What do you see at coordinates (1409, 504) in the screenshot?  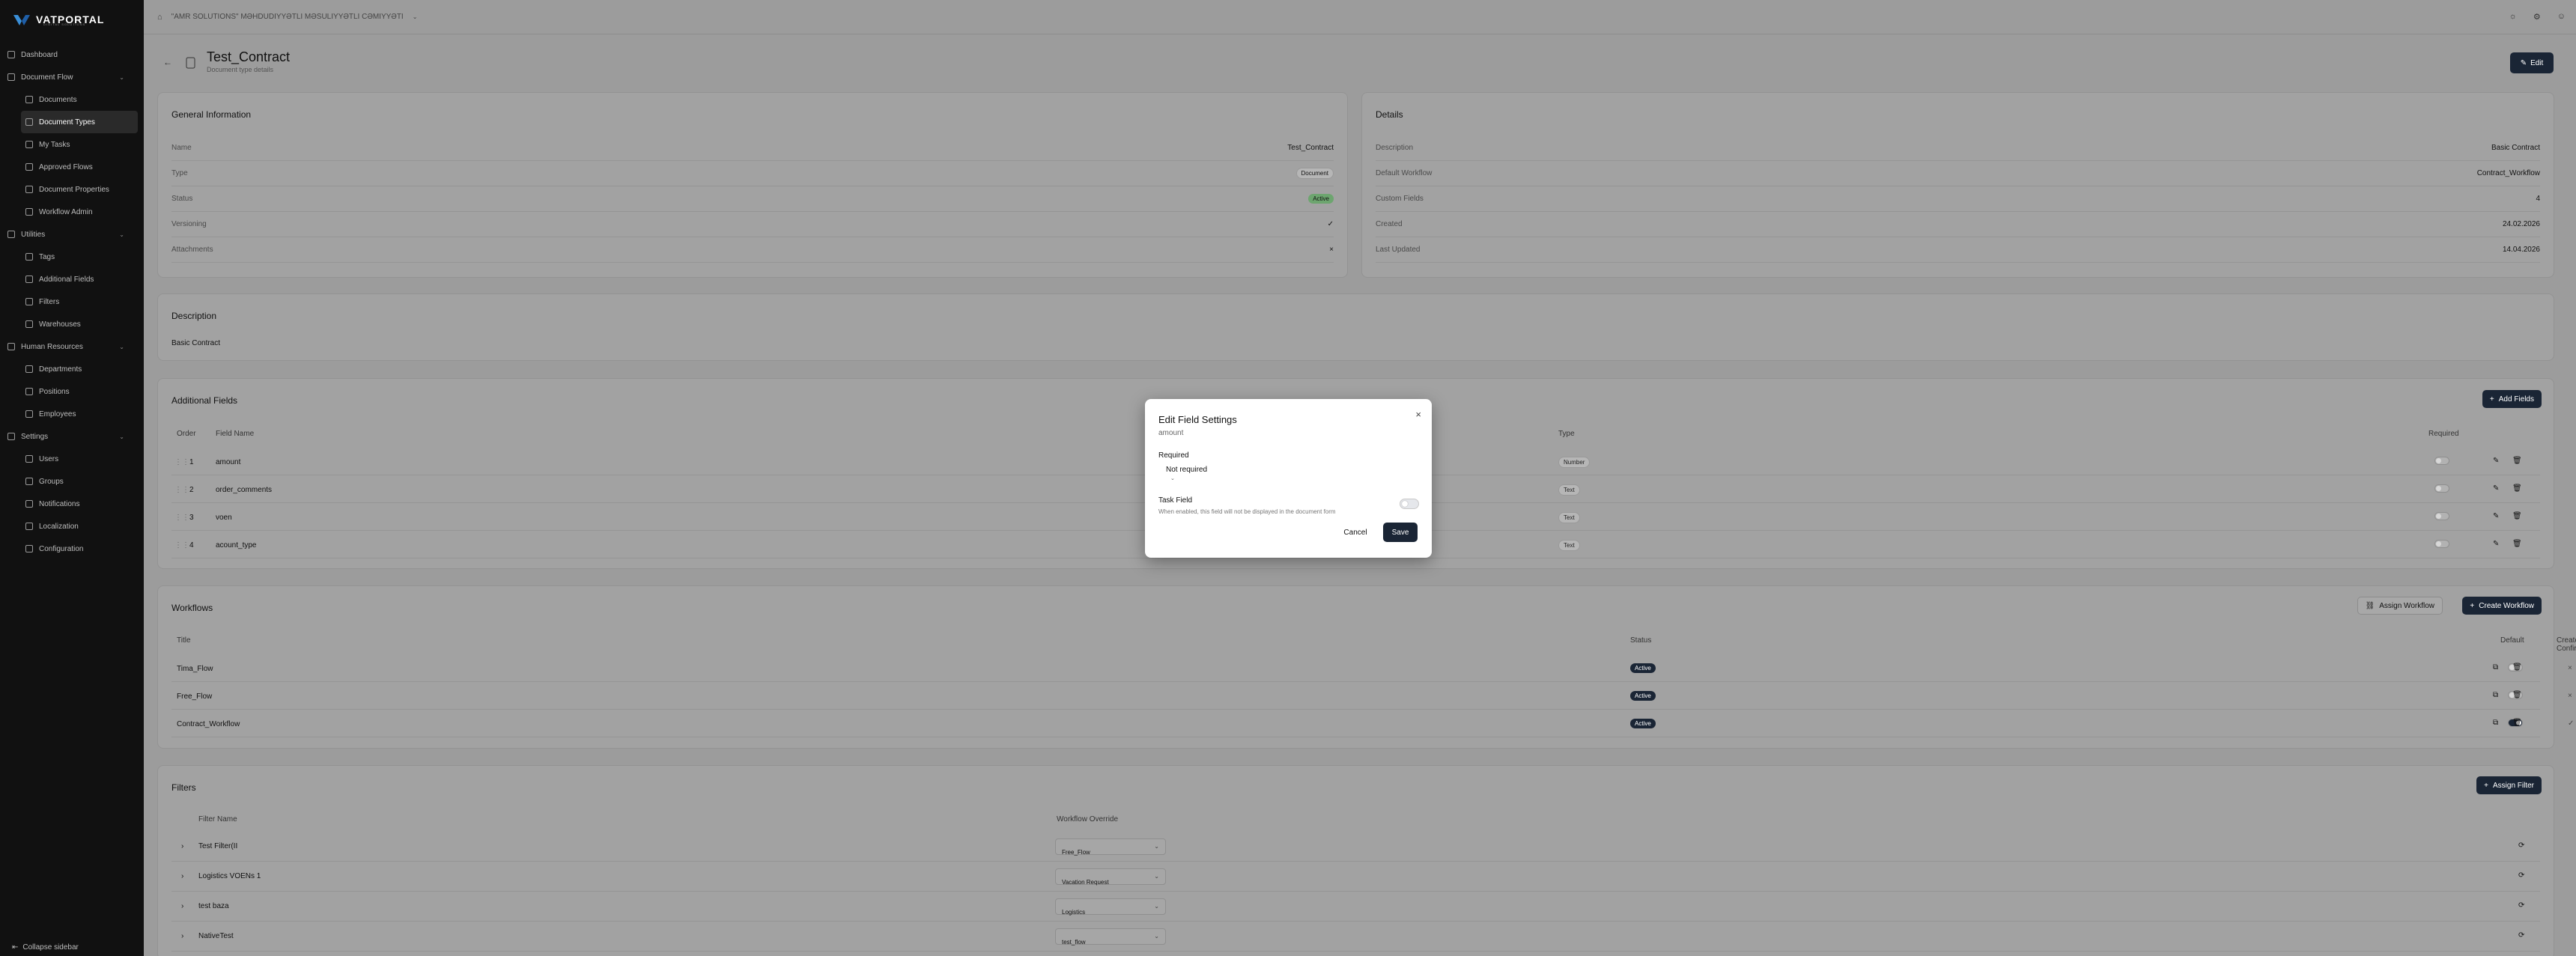 I see `task-field-toggle` at bounding box center [1409, 504].